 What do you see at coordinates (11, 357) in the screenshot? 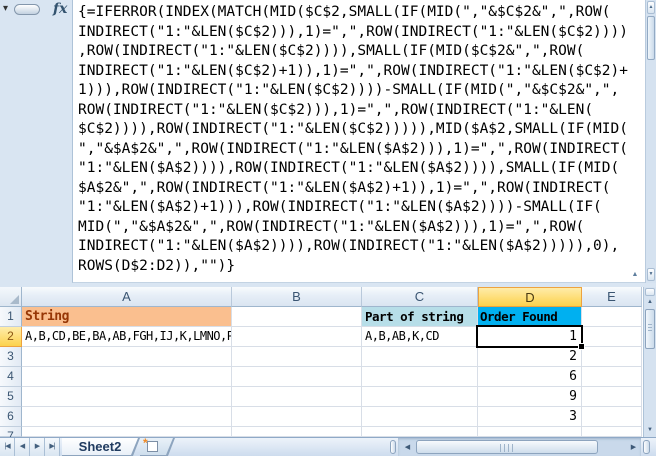
I see `row-header-3: 3` at bounding box center [11, 357].